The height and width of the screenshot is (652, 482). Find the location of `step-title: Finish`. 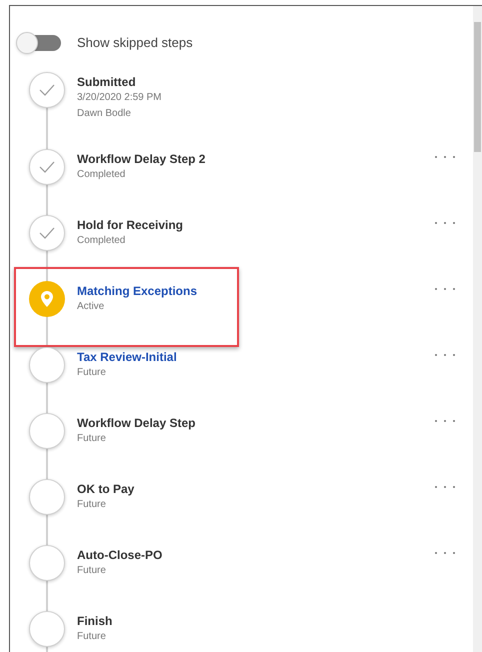

step-title: Finish is located at coordinates (95, 621).